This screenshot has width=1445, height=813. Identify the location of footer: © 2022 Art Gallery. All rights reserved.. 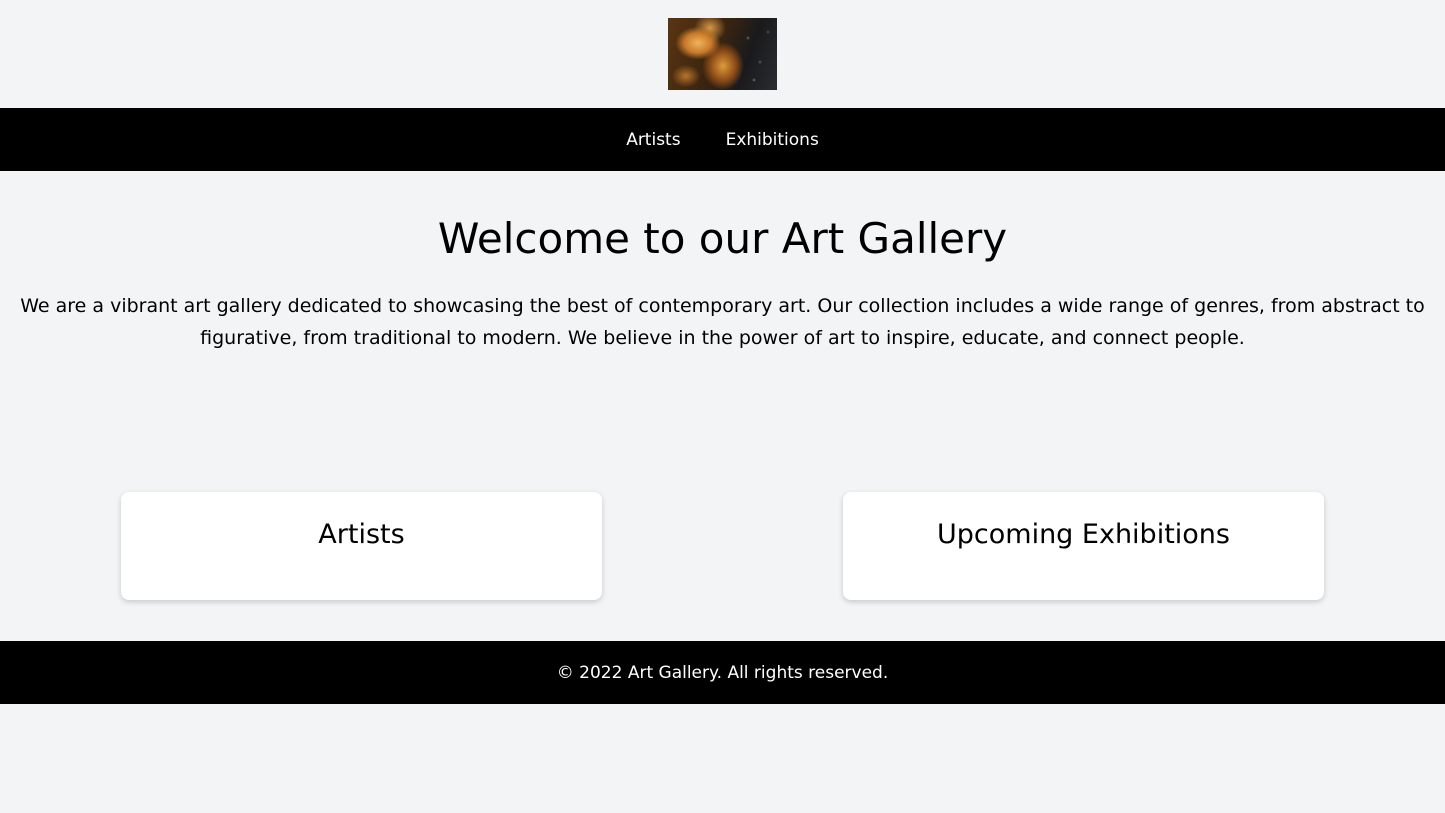
(722, 672).